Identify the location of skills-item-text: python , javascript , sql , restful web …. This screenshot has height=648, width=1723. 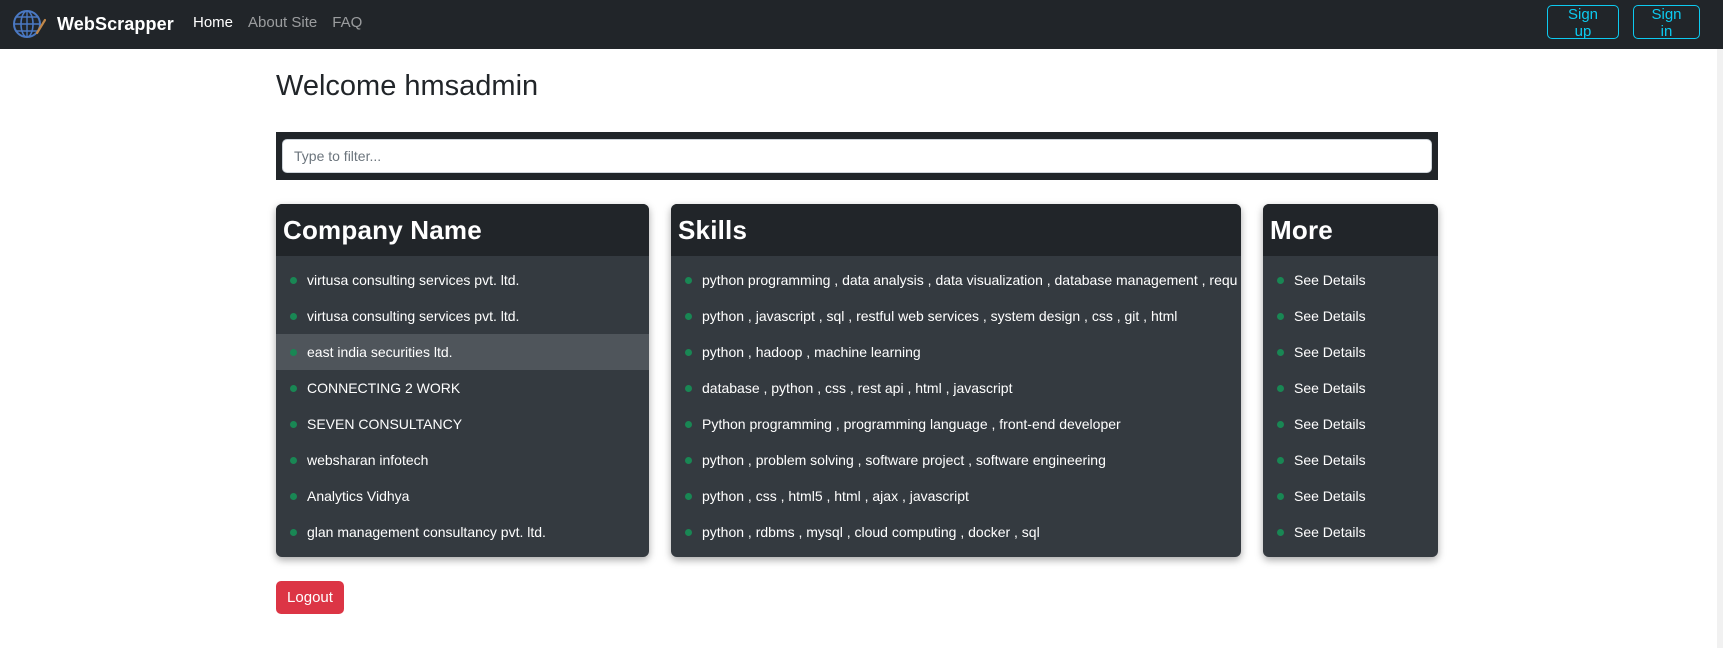
(940, 316).